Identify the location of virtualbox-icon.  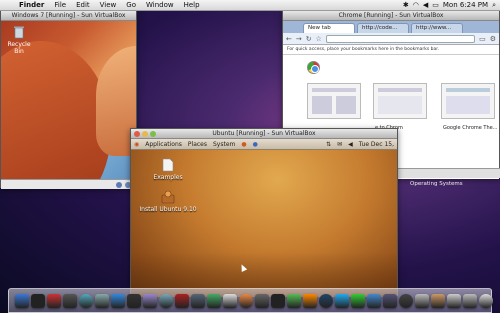
(390, 300).